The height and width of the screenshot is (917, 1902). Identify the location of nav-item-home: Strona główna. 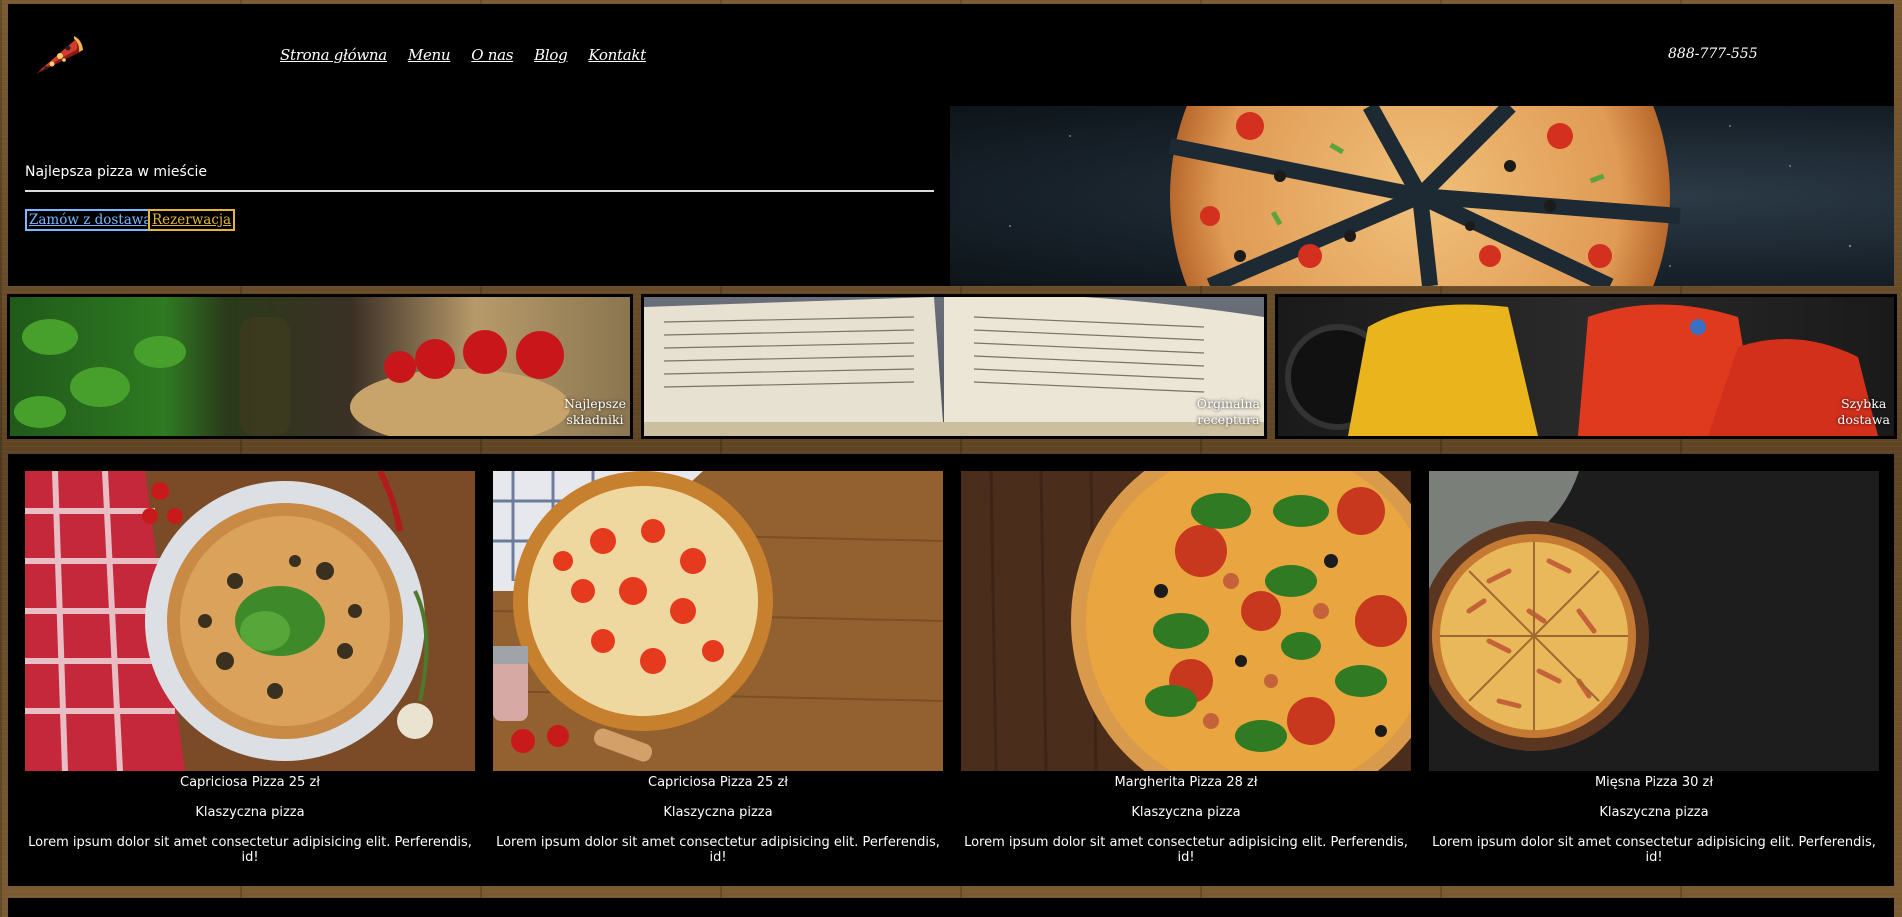
(333, 55).